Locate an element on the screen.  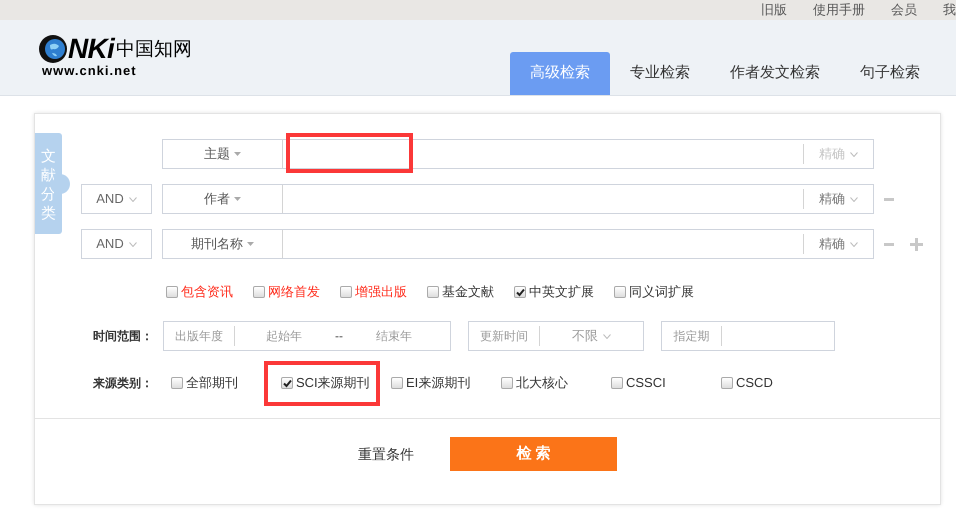
option-label: 包含资讯 is located at coordinates (207, 292).